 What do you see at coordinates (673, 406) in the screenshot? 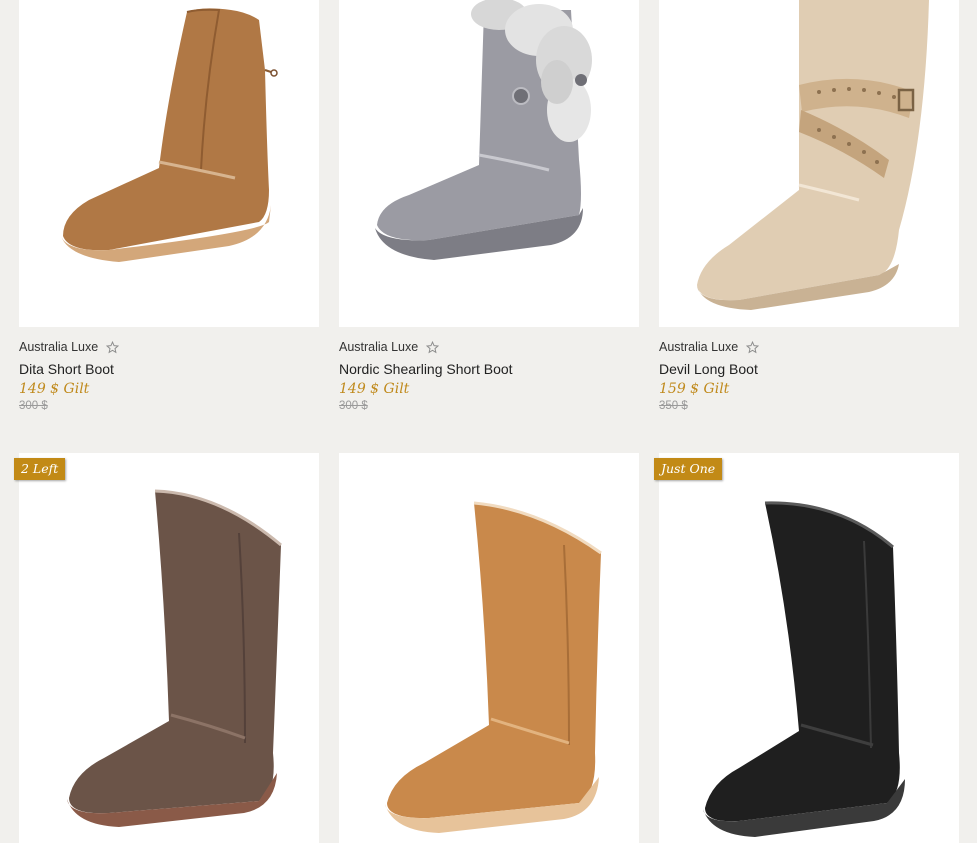
I see `product-original-price: 350 $` at bounding box center [673, 406].